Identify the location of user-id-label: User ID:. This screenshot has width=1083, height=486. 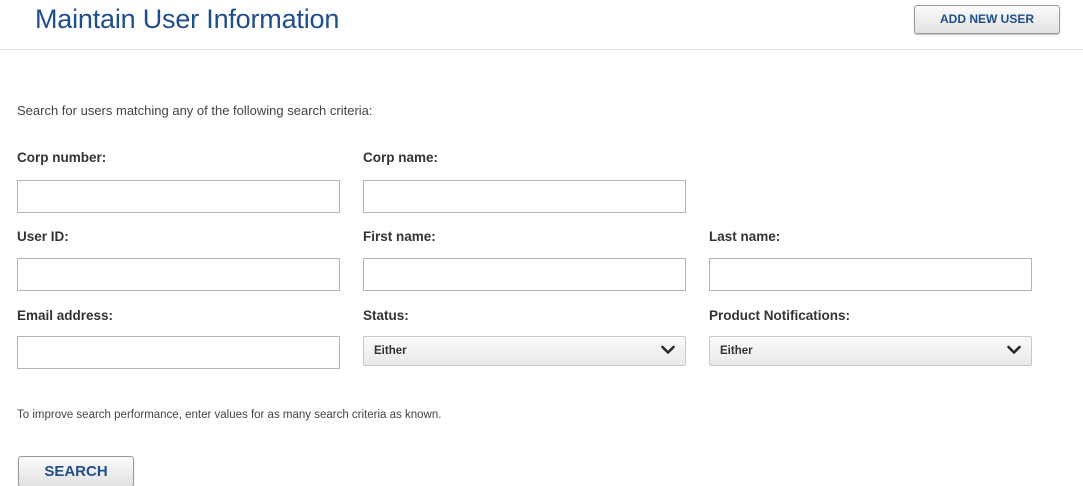
(43, 236).